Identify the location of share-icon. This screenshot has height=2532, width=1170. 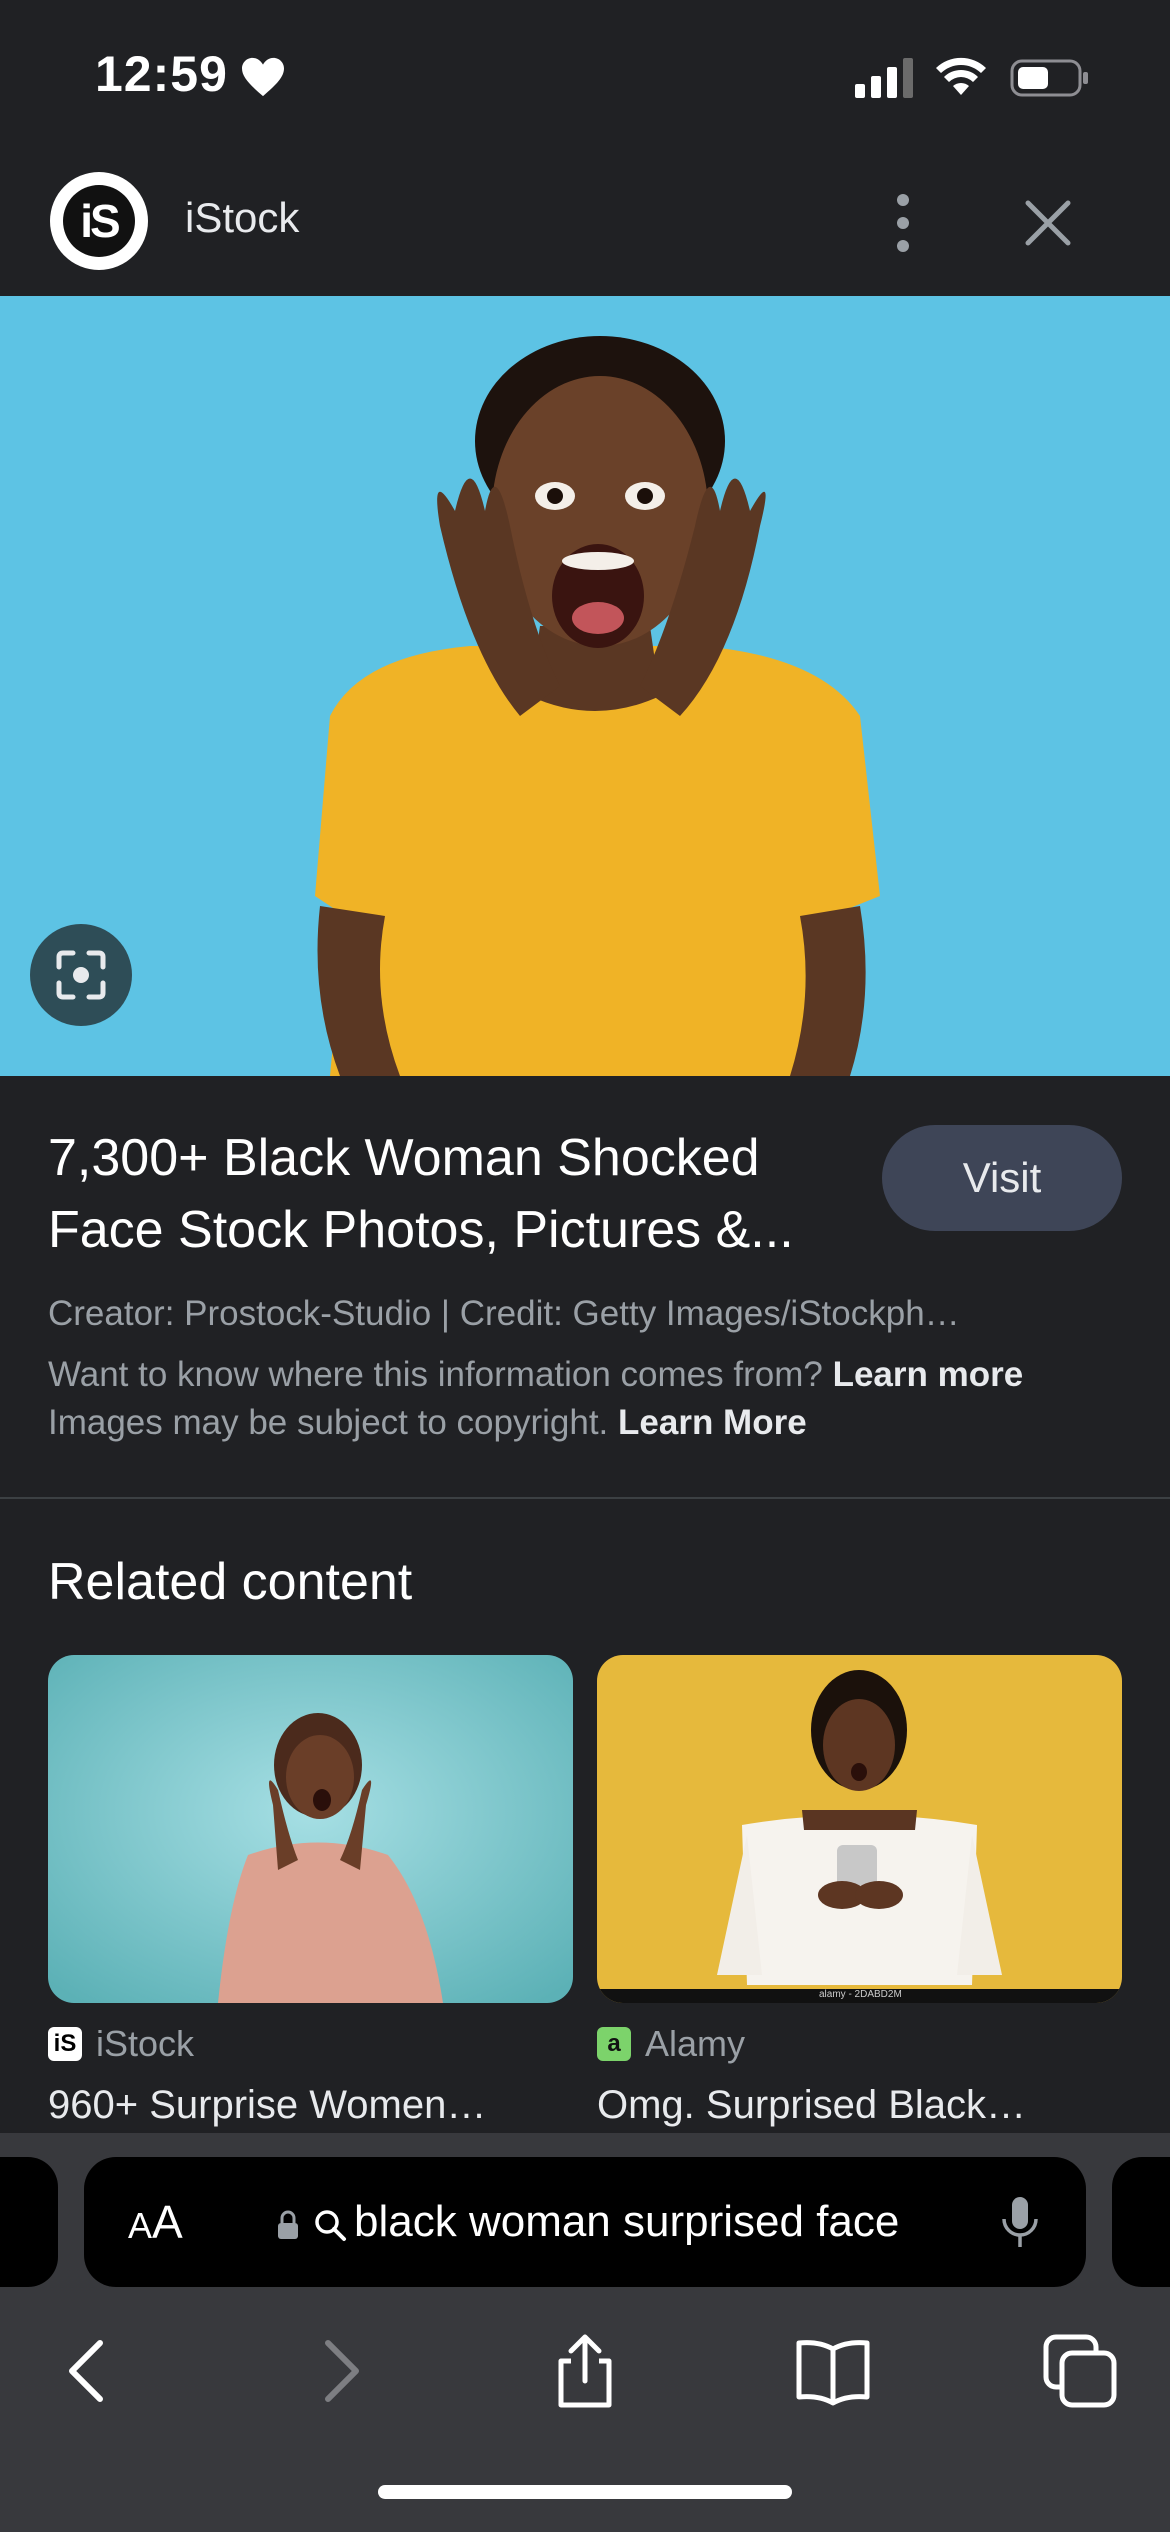
(585, 2371).